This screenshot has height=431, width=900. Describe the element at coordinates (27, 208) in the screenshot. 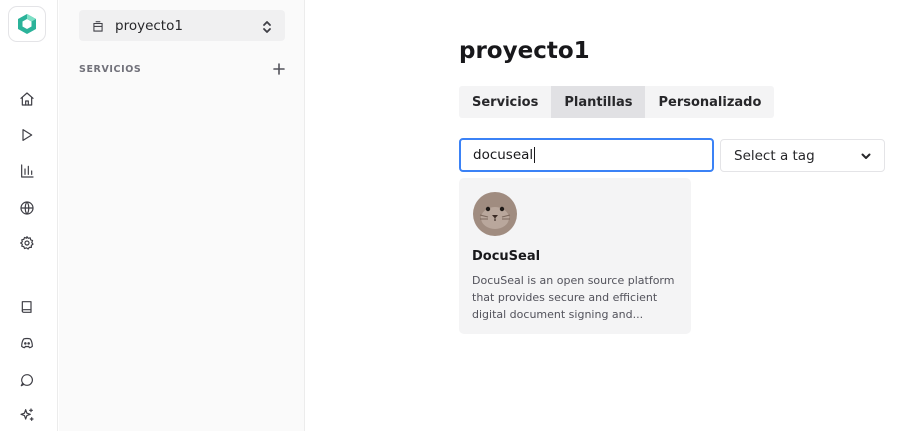

I see `globe-icon` at that location.